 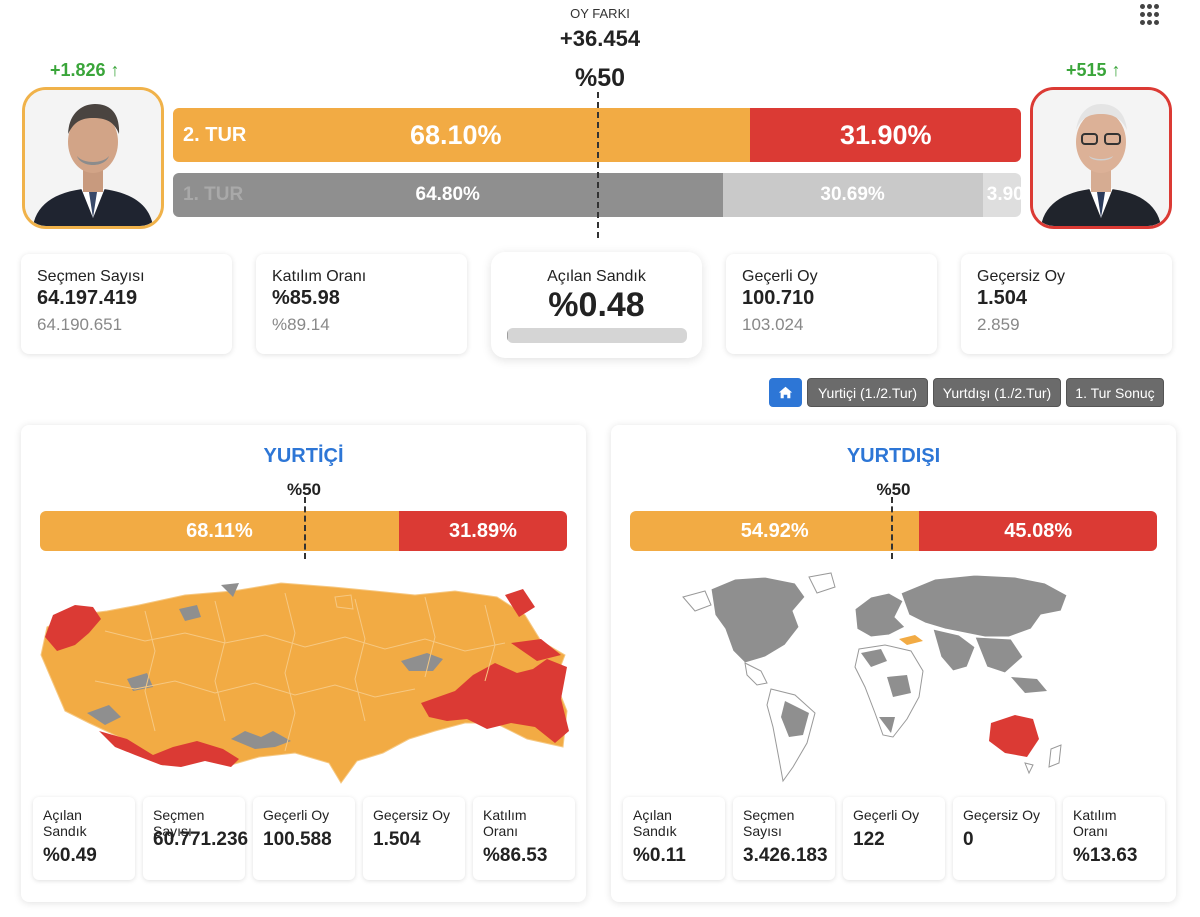 I want to click on abroad-panel-title: YURTDIŞI, so click(x=893, y=456).